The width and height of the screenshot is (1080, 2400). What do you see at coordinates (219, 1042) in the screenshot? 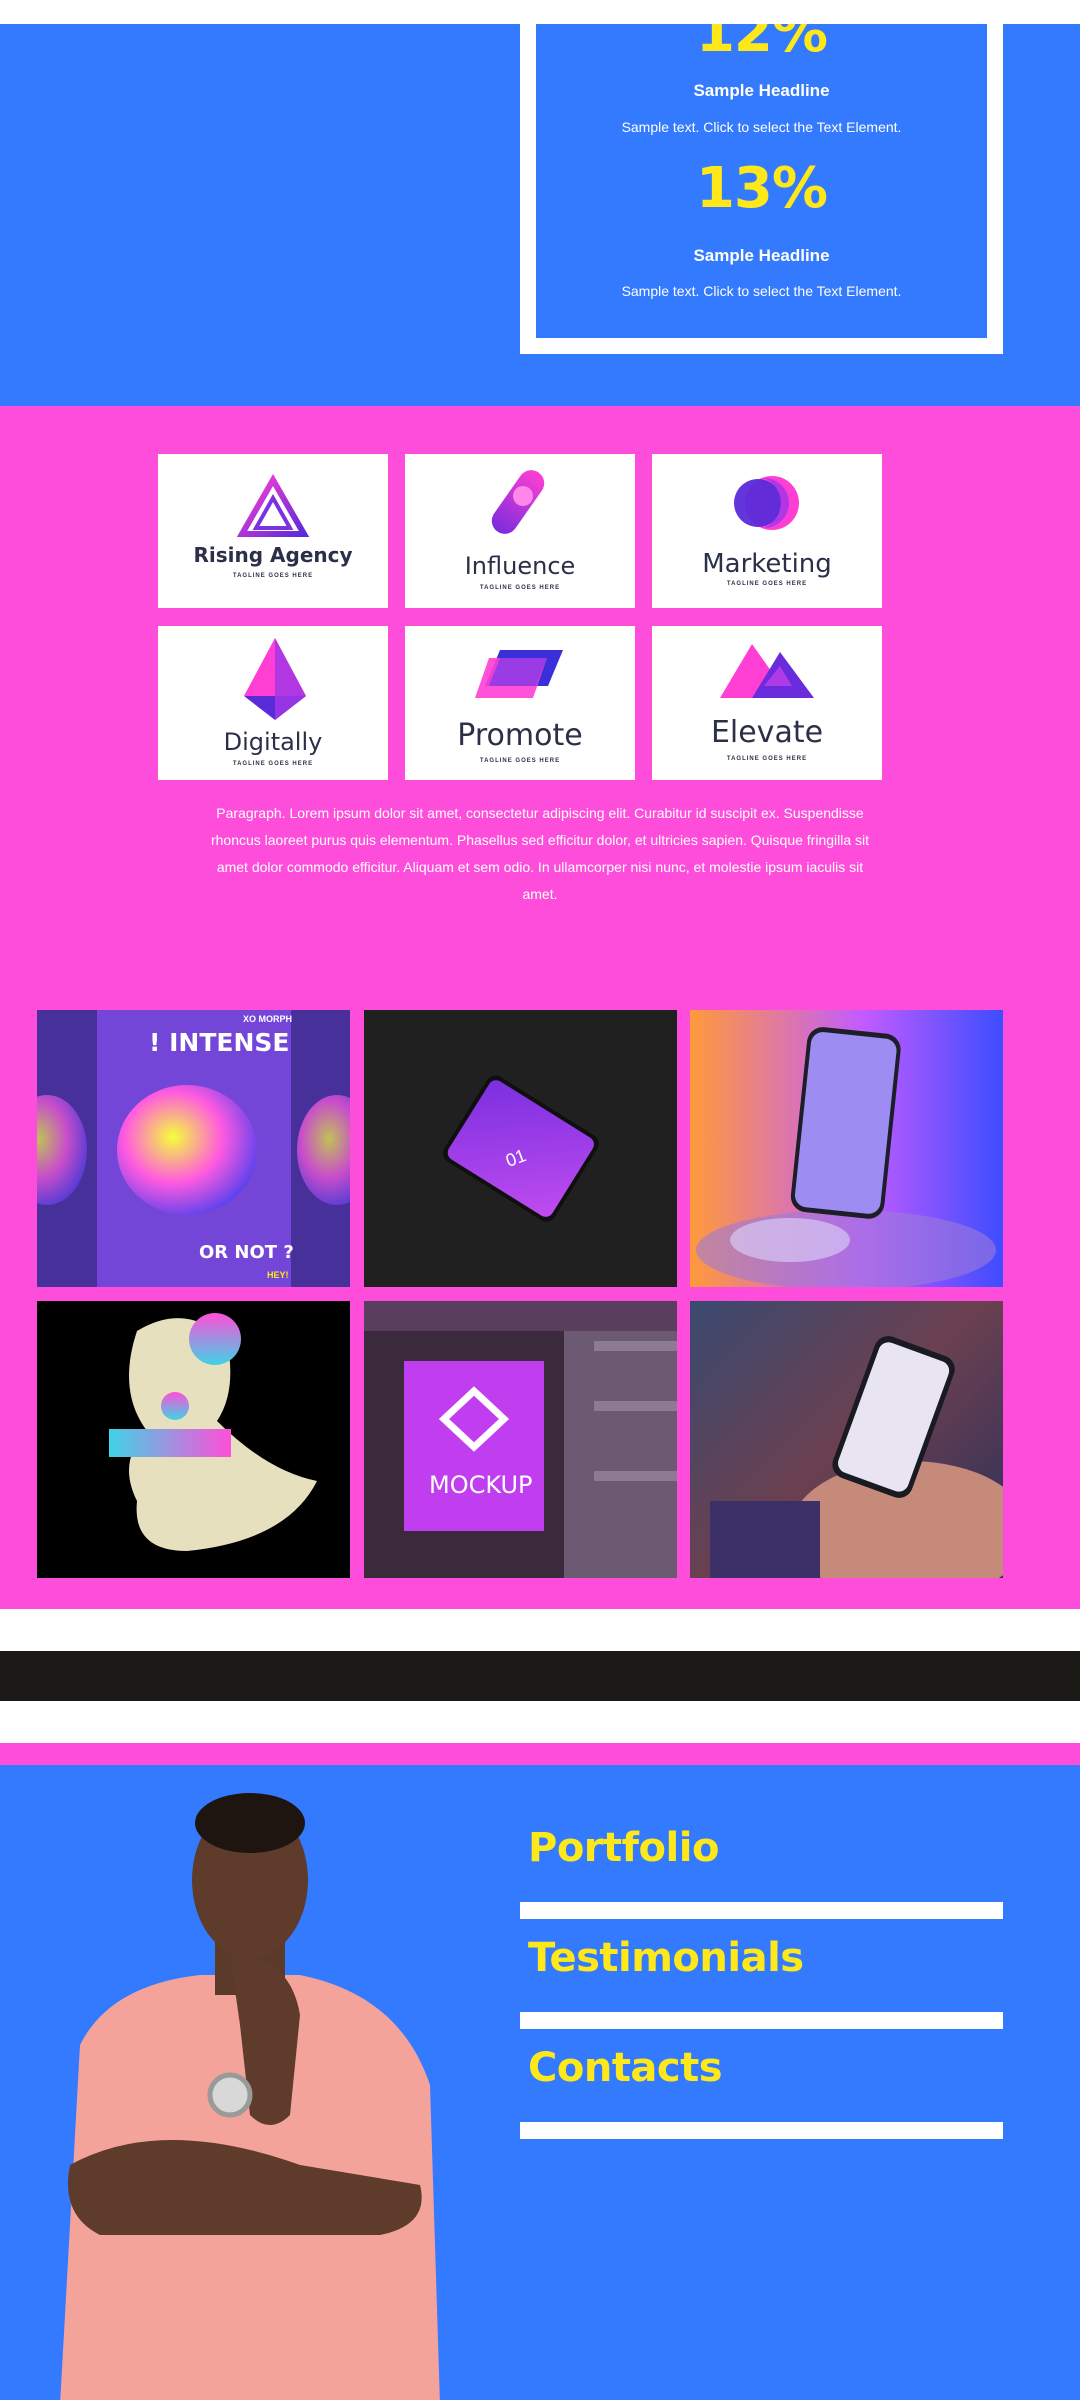
I see `poster-title: ! INTENSE` at bounding box center [219, 1042].